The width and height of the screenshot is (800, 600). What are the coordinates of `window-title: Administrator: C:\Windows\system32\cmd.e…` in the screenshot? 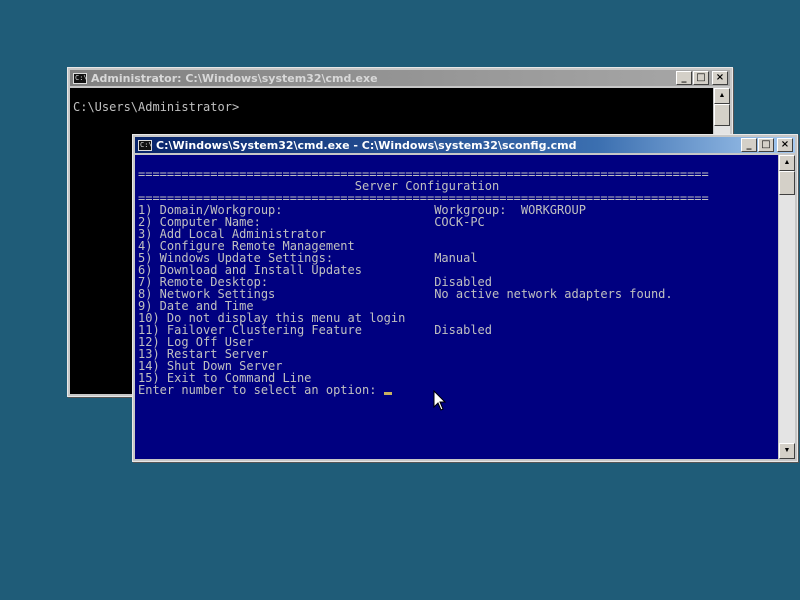 It's located at (234, 78).